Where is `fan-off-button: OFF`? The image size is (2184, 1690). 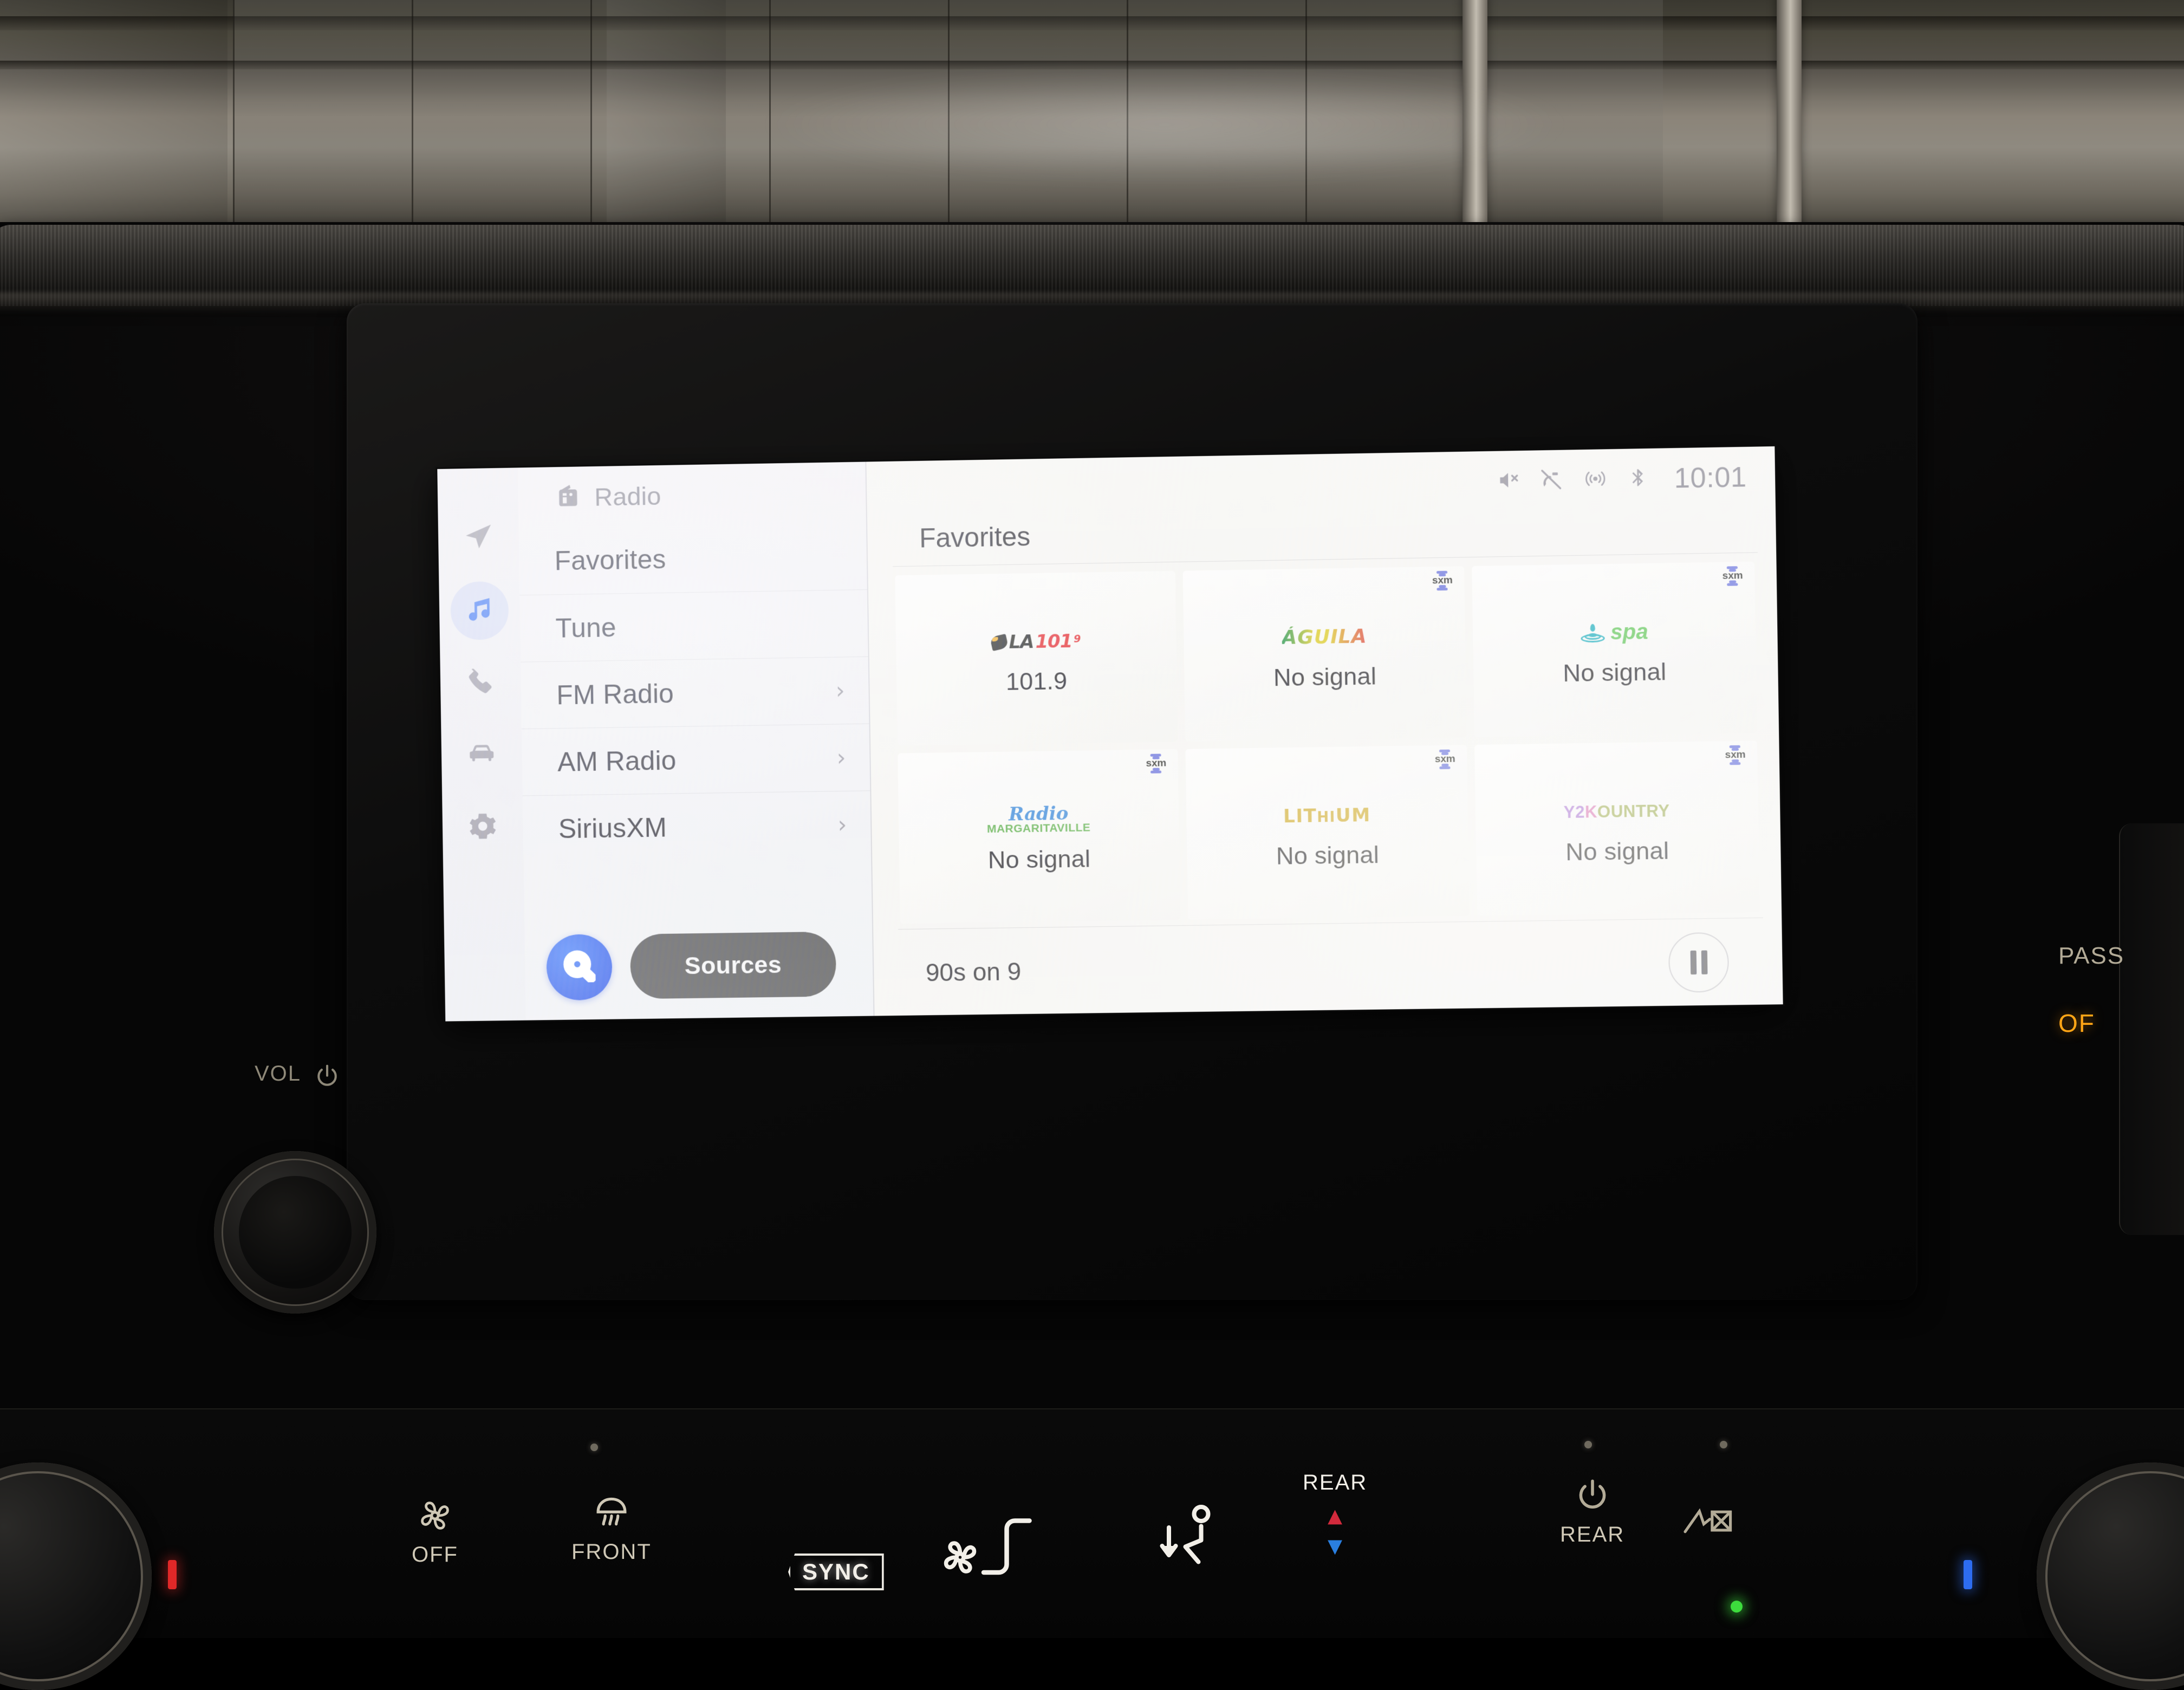
fan-off-button: OFF is located at coordinates (435, 1531).